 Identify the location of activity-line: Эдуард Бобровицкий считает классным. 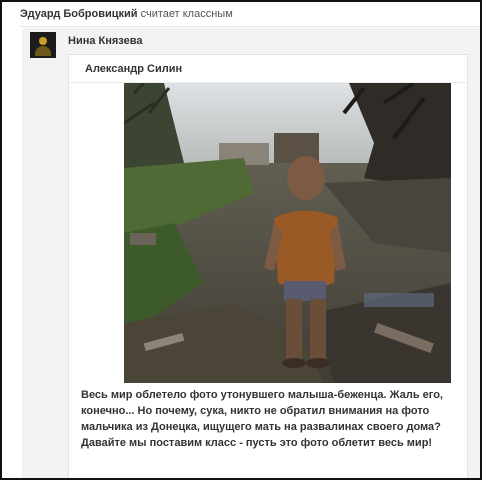
(126, 14).